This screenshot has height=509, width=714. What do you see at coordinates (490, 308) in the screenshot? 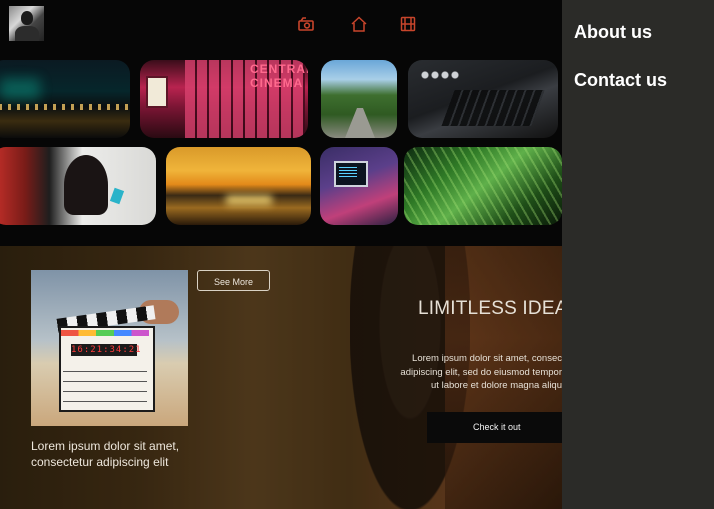
I see `hero-title: LIMITLESS IDEA` at bounding box center [490, 308].